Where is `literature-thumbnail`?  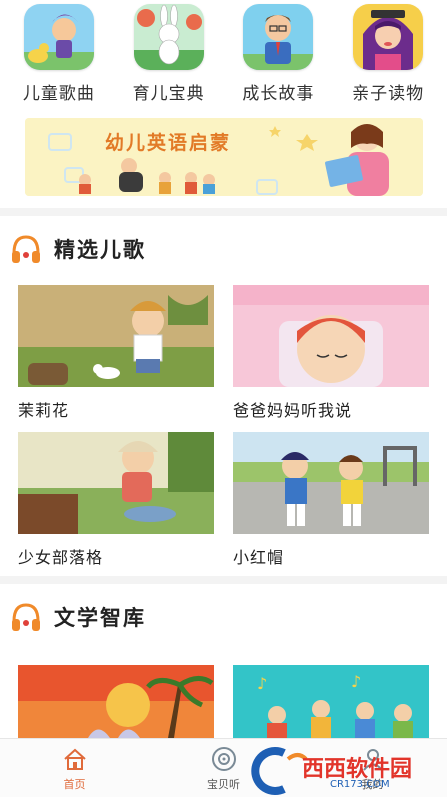 literature-thumbnail is located at coordinates (116, 701).